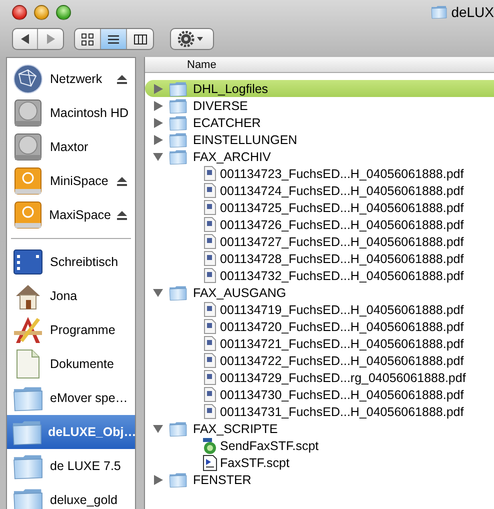 This screenshot has width=494, height=509. What do you see at coordinates (227, 123) in the screenshot?
I see `file-name: ECATCHER` at bounding box center [227, 123].